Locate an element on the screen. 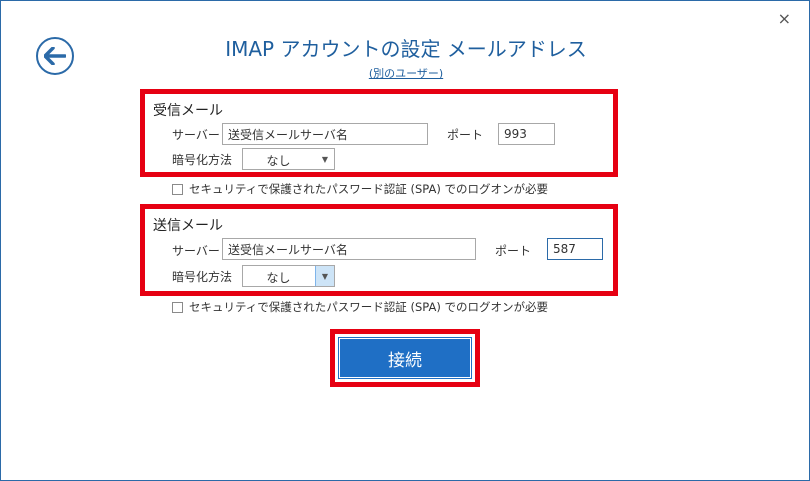  incoming-server-label: サーバー is located at coordinates (196, 135).